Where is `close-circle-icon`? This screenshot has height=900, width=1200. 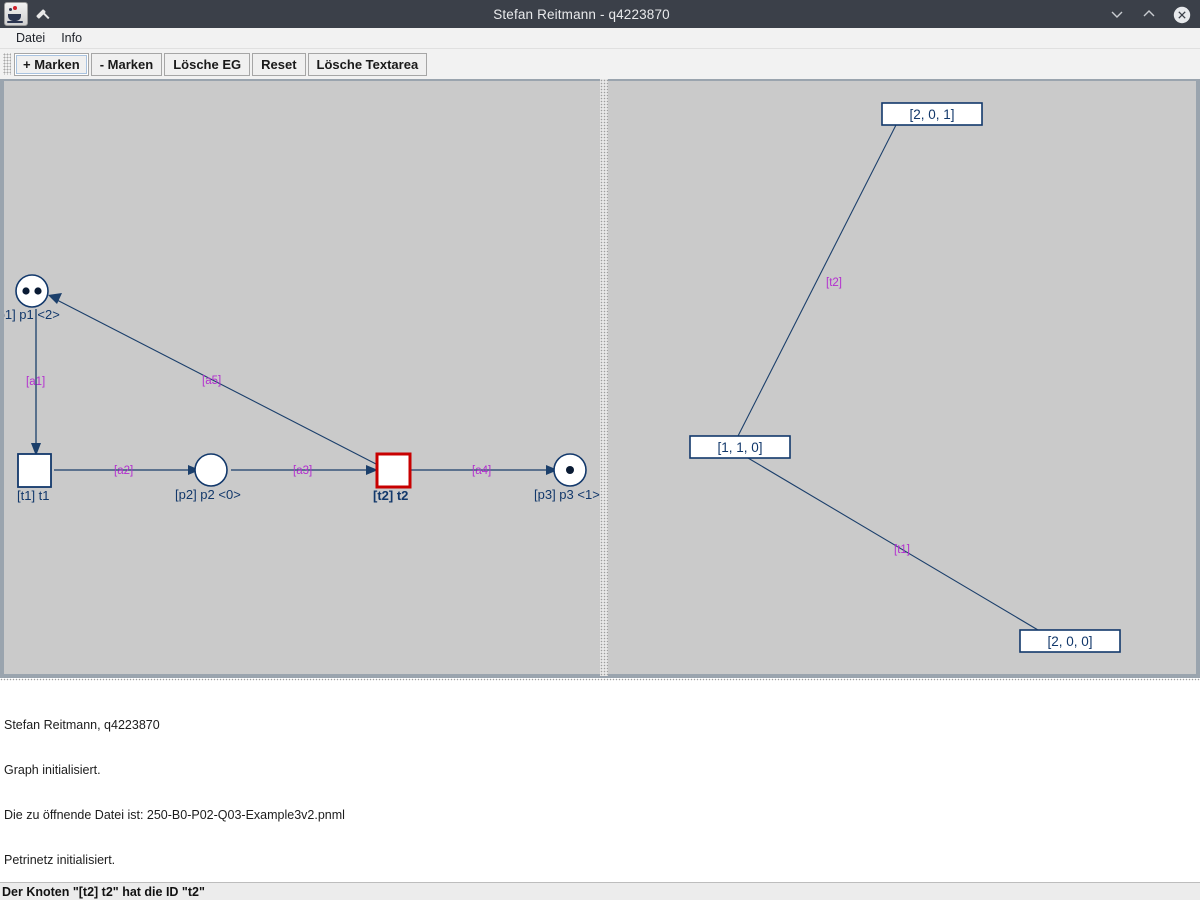 close-circle-icon is located at coordinates (1182, 15).